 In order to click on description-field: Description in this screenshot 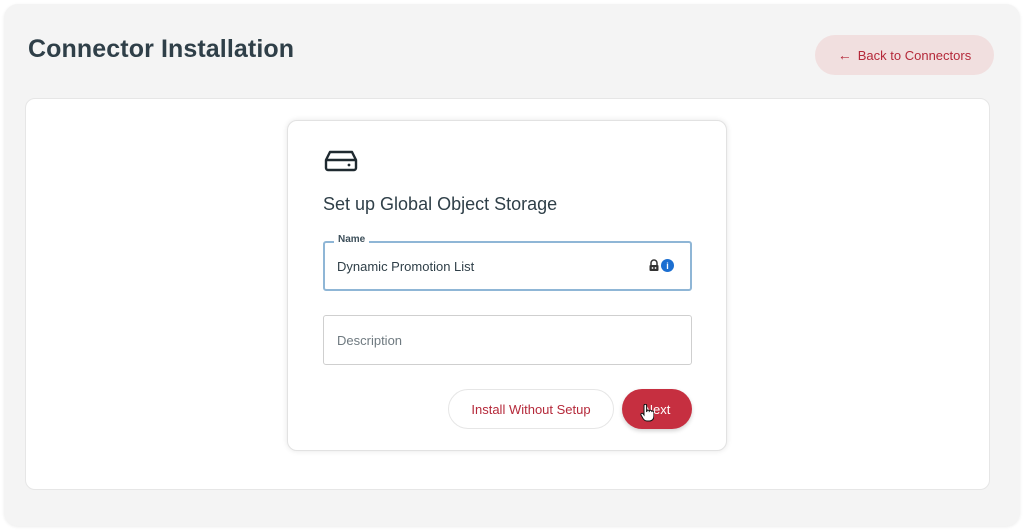, I will do `click(507, 340)`.